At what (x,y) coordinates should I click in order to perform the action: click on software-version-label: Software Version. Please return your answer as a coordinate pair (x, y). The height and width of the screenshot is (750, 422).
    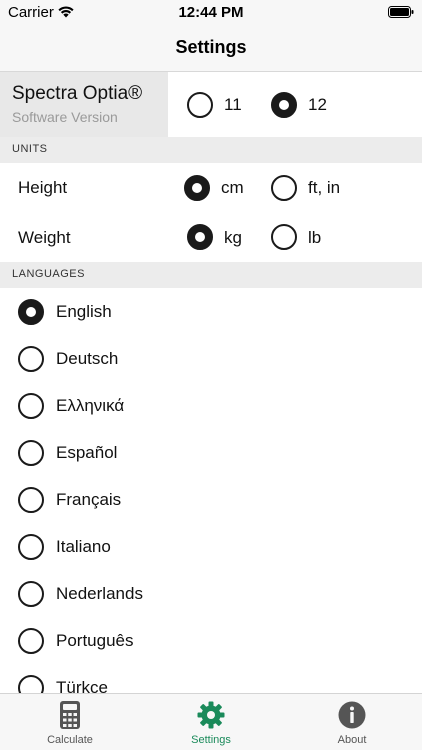
    Looking at the image, I should click on (65, 117).